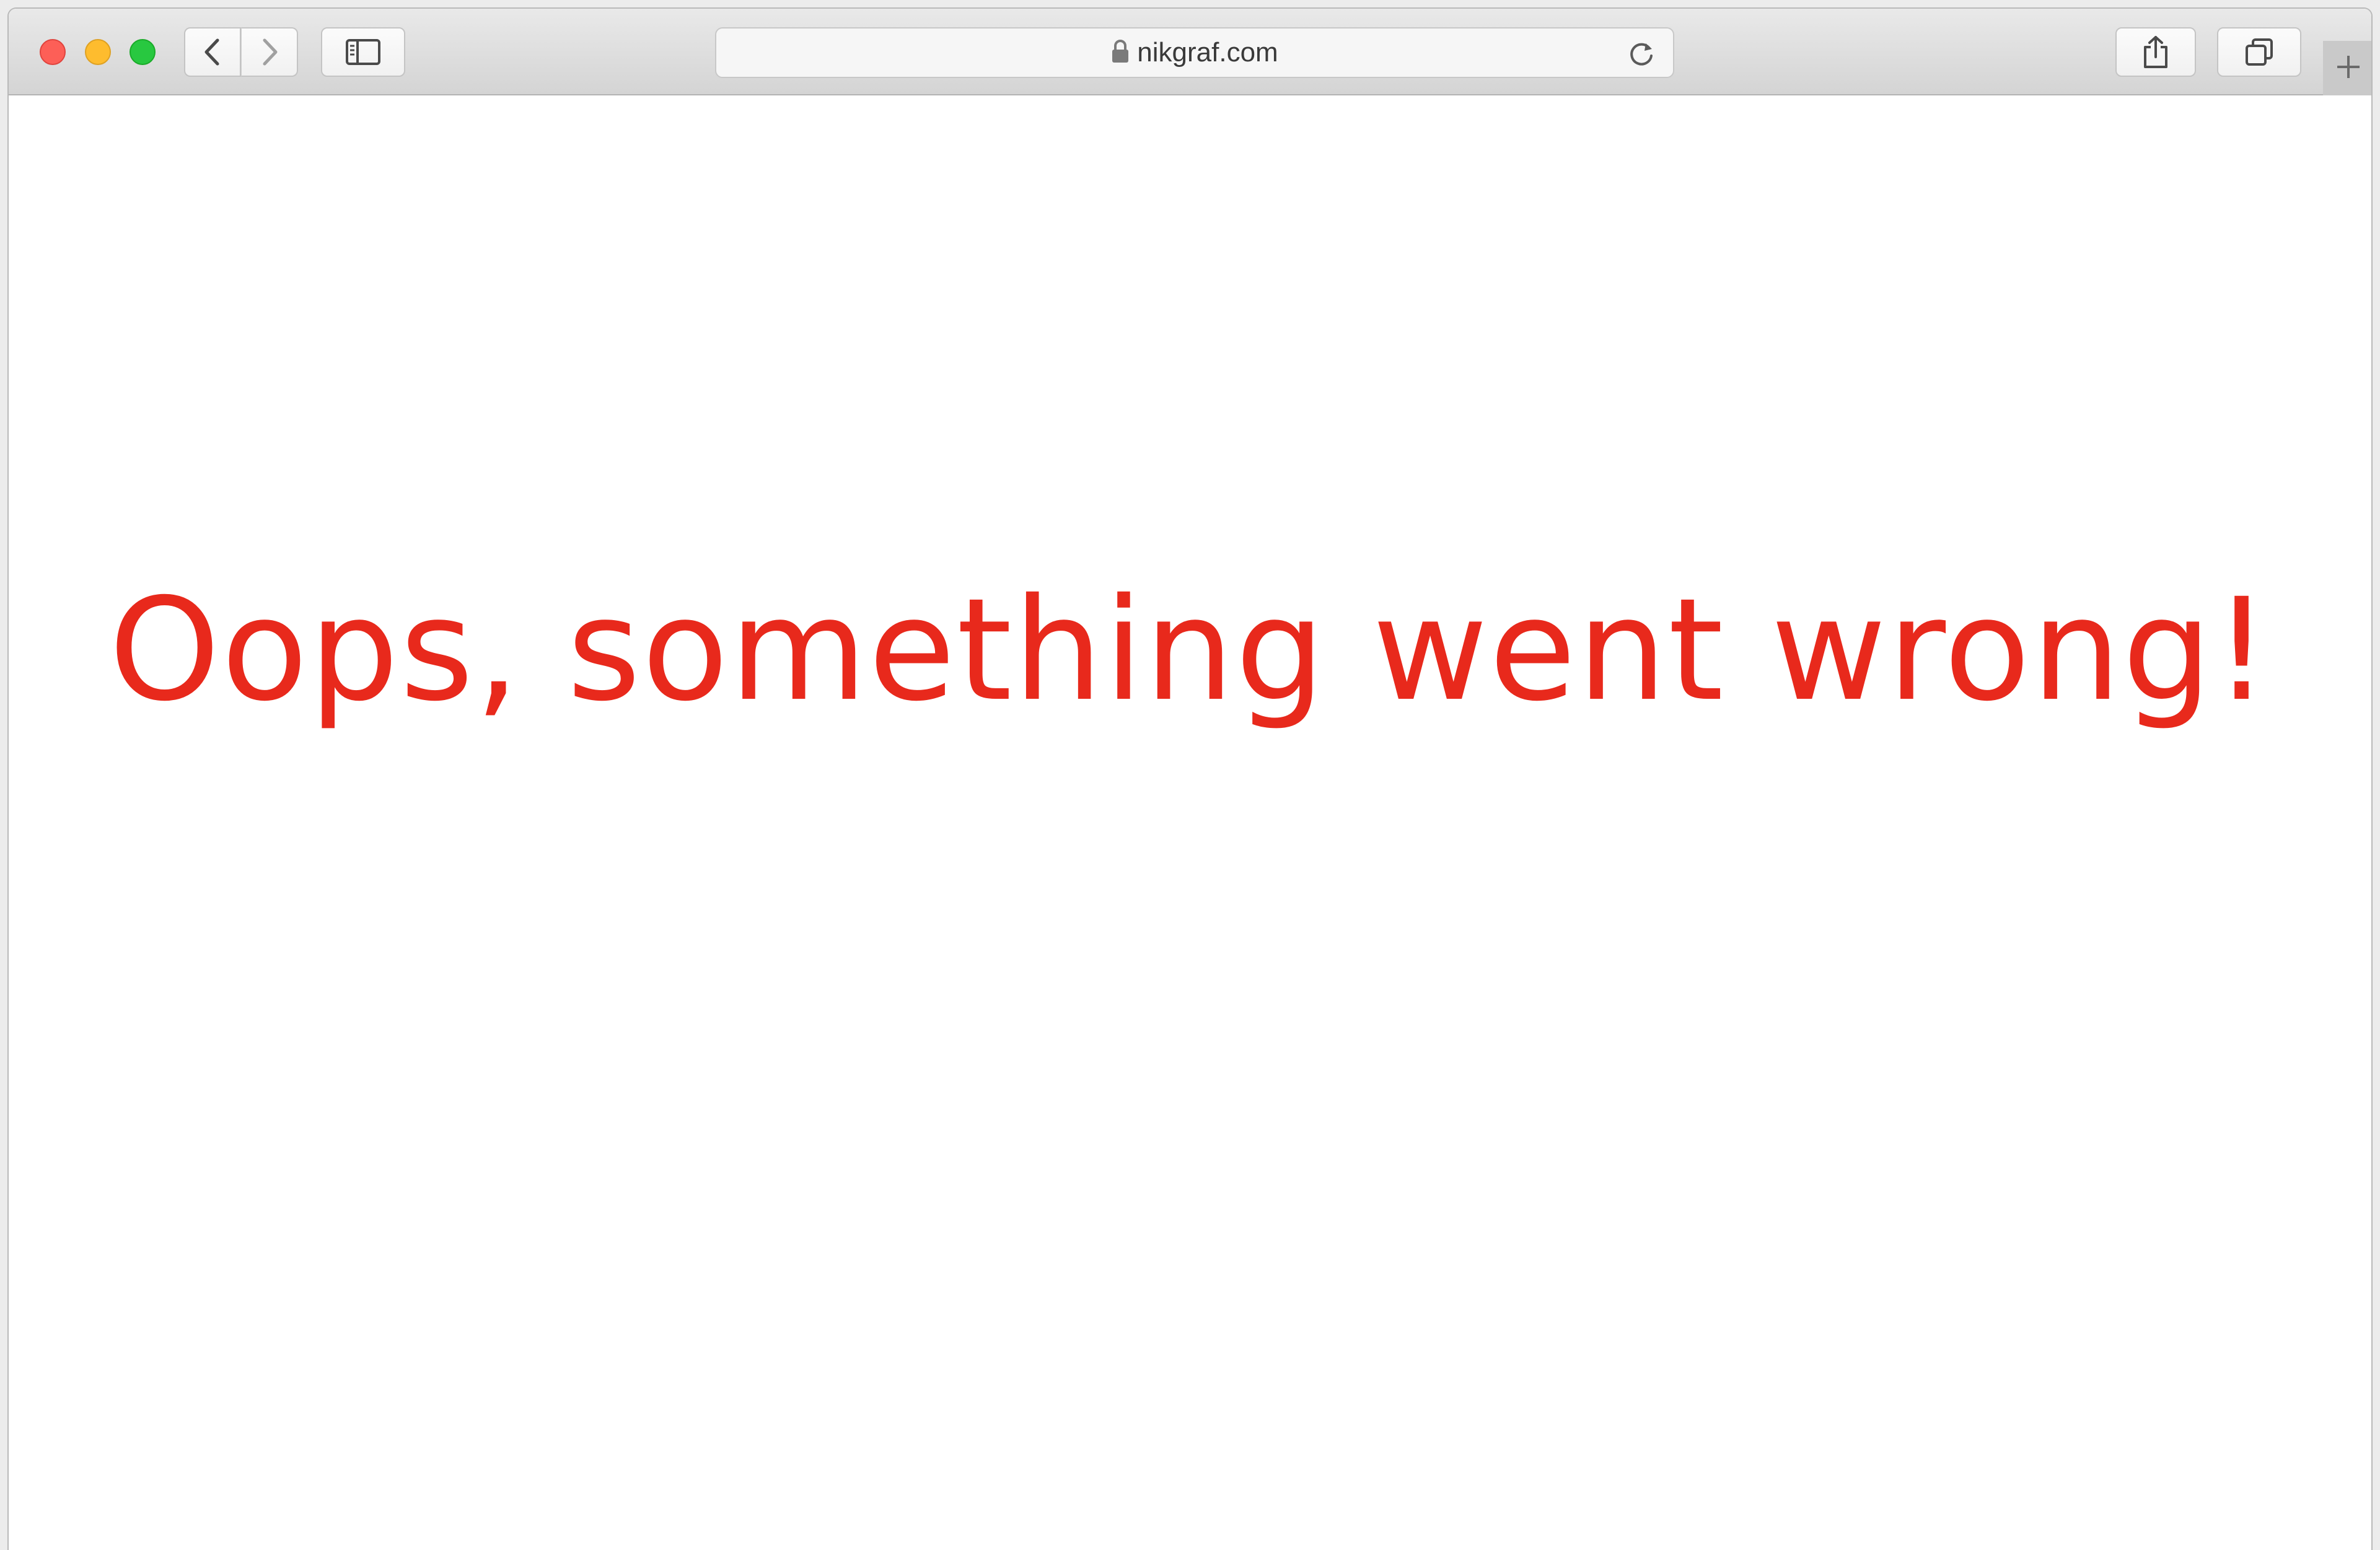  I want to click on sidebar-toggle-button, so click(363, 52).